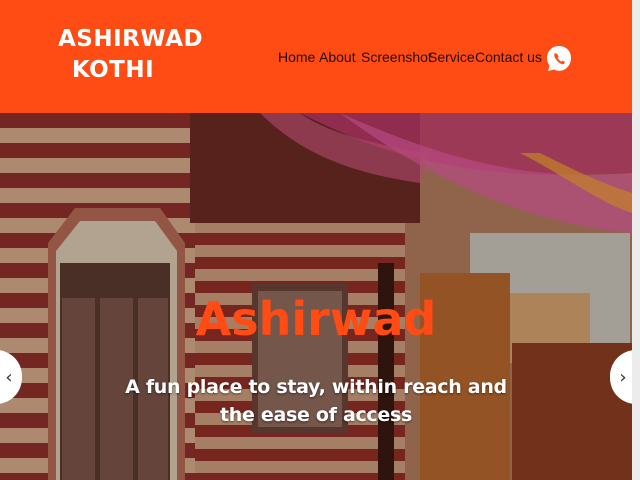 The image size is (640, 480). Describe the element at coordinates (636, 240) in the screenshot. I see `page-scrollbar` at that location.